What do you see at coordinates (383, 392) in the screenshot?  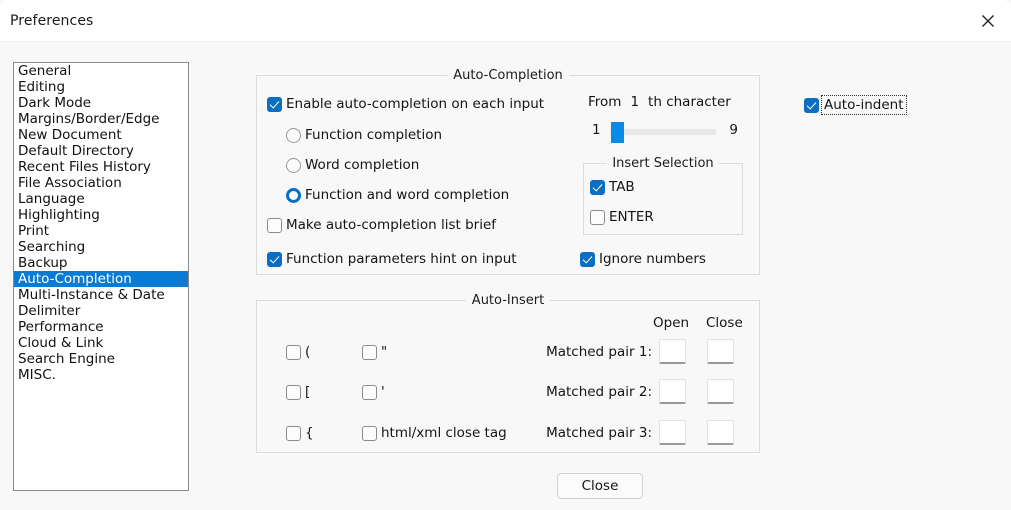 I see `auto-insert-single-quote-label: '` at bounding box center [383, 392].